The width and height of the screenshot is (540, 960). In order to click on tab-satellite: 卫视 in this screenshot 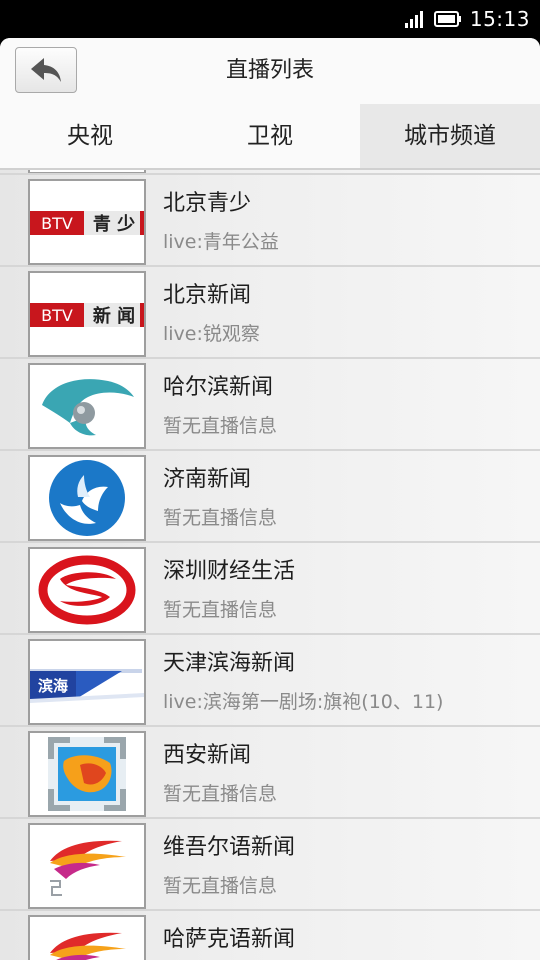, I will do `click(270, 136)`.